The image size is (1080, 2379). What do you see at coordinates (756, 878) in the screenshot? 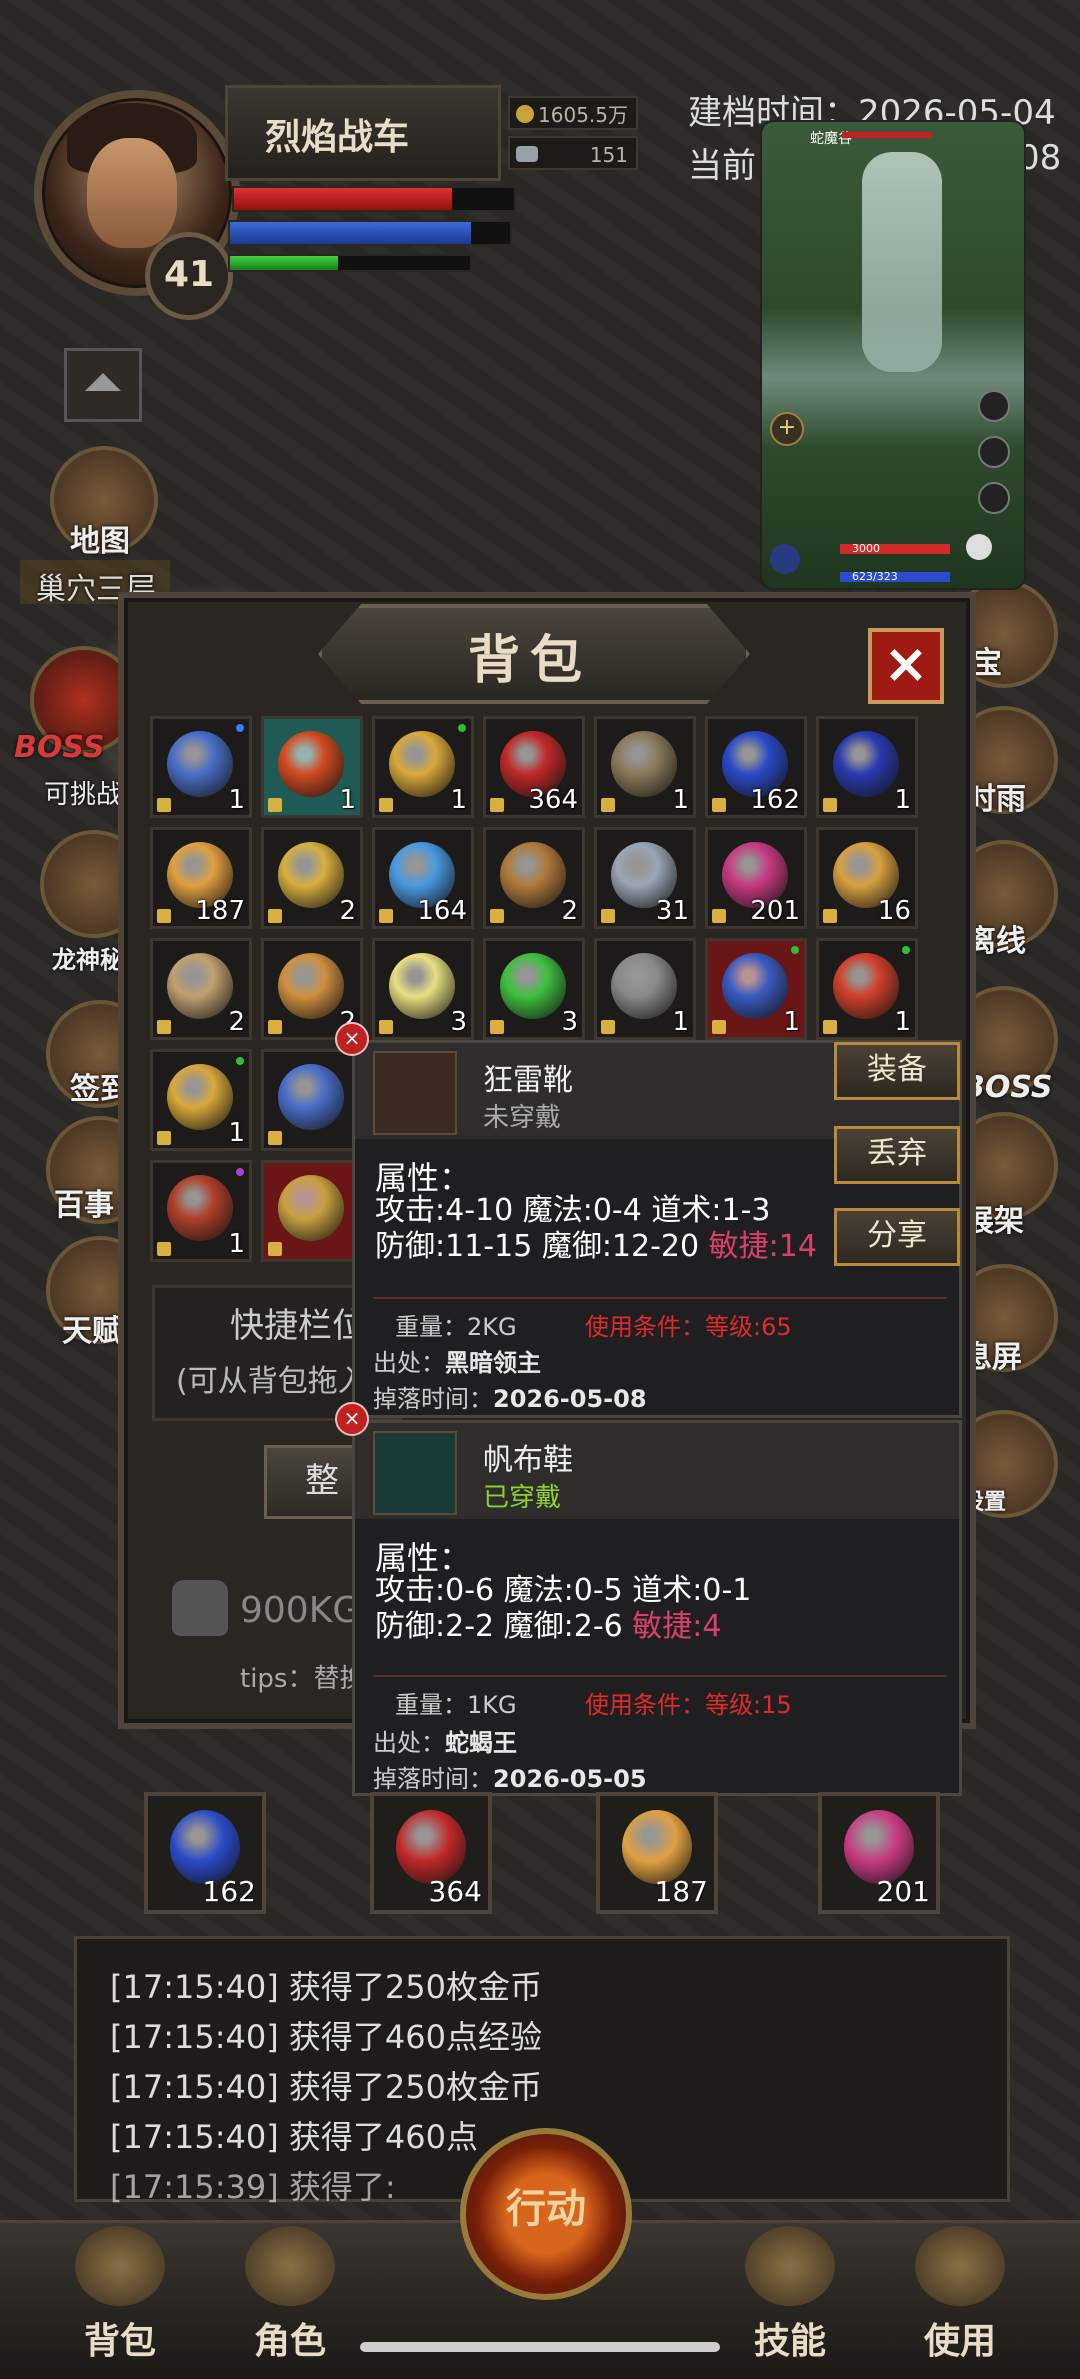
I see `bag-slot: 201` at bounding box center [756, 878].